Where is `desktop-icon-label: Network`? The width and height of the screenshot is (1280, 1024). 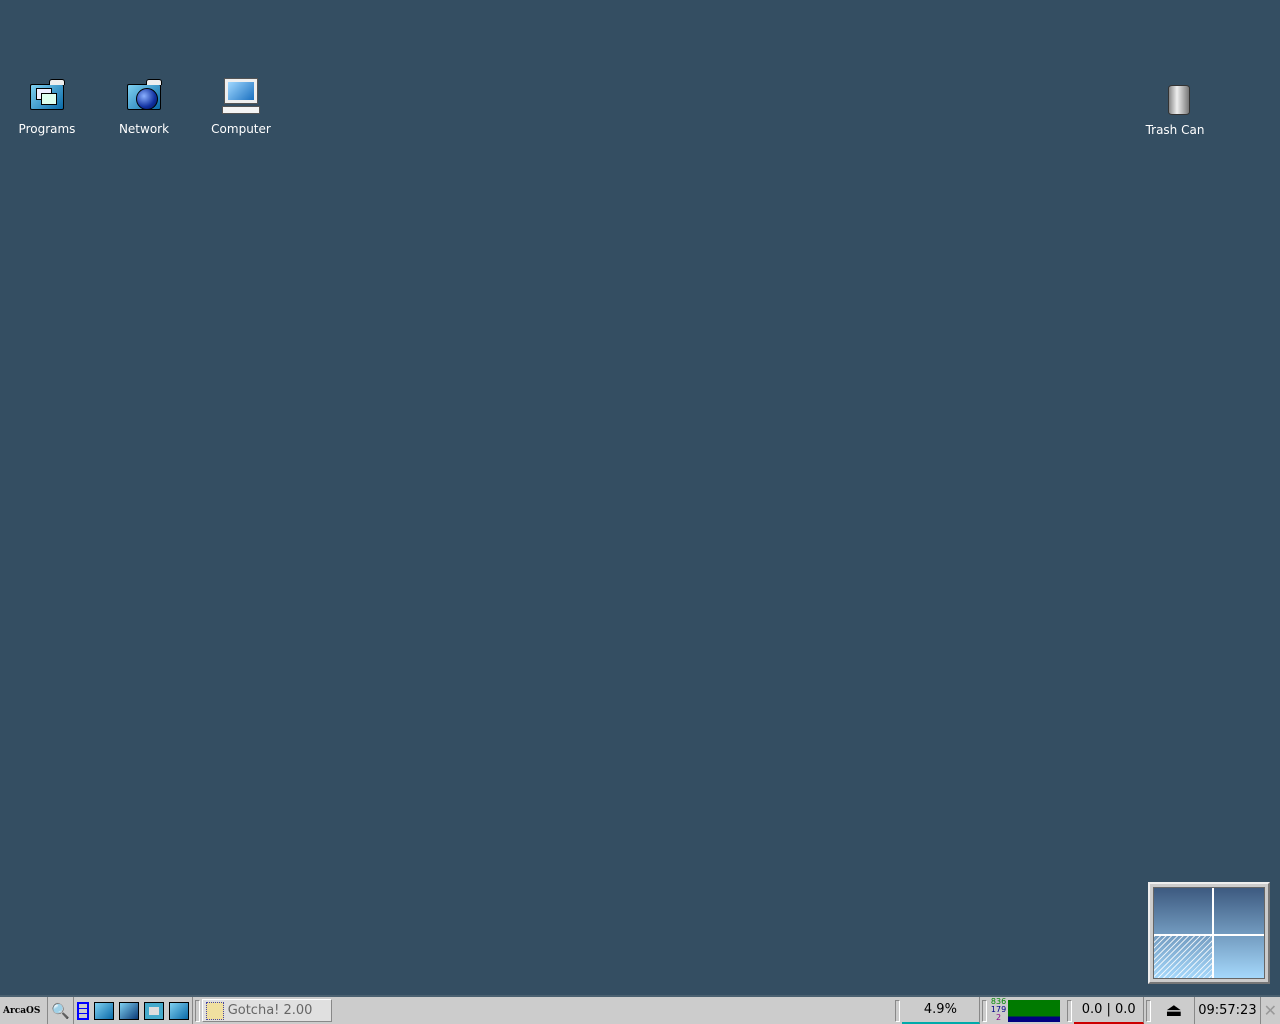
desktop-icon-label: Network is located at coordinates (144, 129).